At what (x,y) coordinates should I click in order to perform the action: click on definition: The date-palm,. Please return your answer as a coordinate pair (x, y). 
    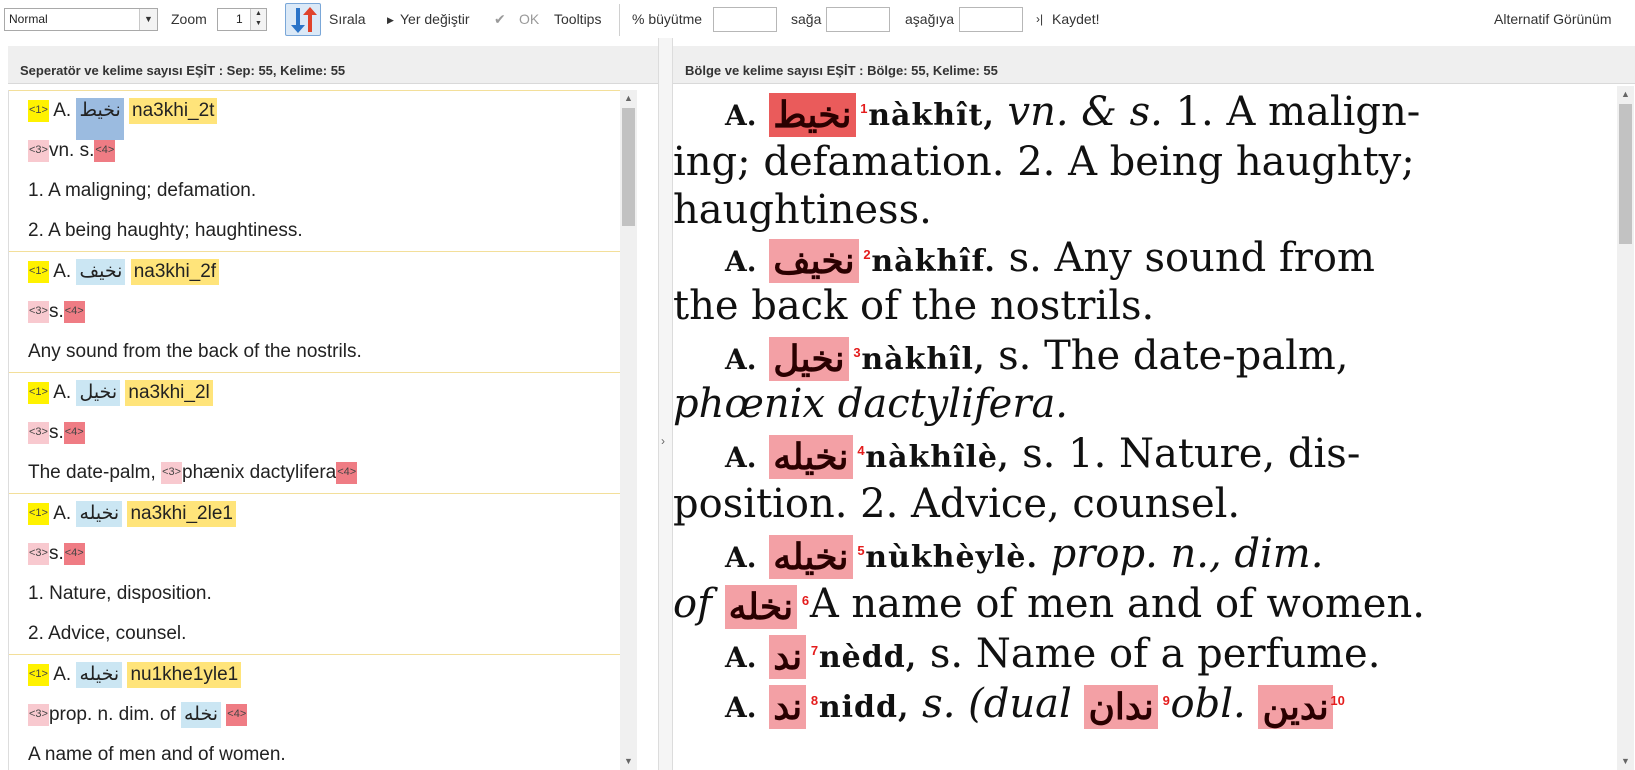
    Looking at the image, I should click on (95, 472).